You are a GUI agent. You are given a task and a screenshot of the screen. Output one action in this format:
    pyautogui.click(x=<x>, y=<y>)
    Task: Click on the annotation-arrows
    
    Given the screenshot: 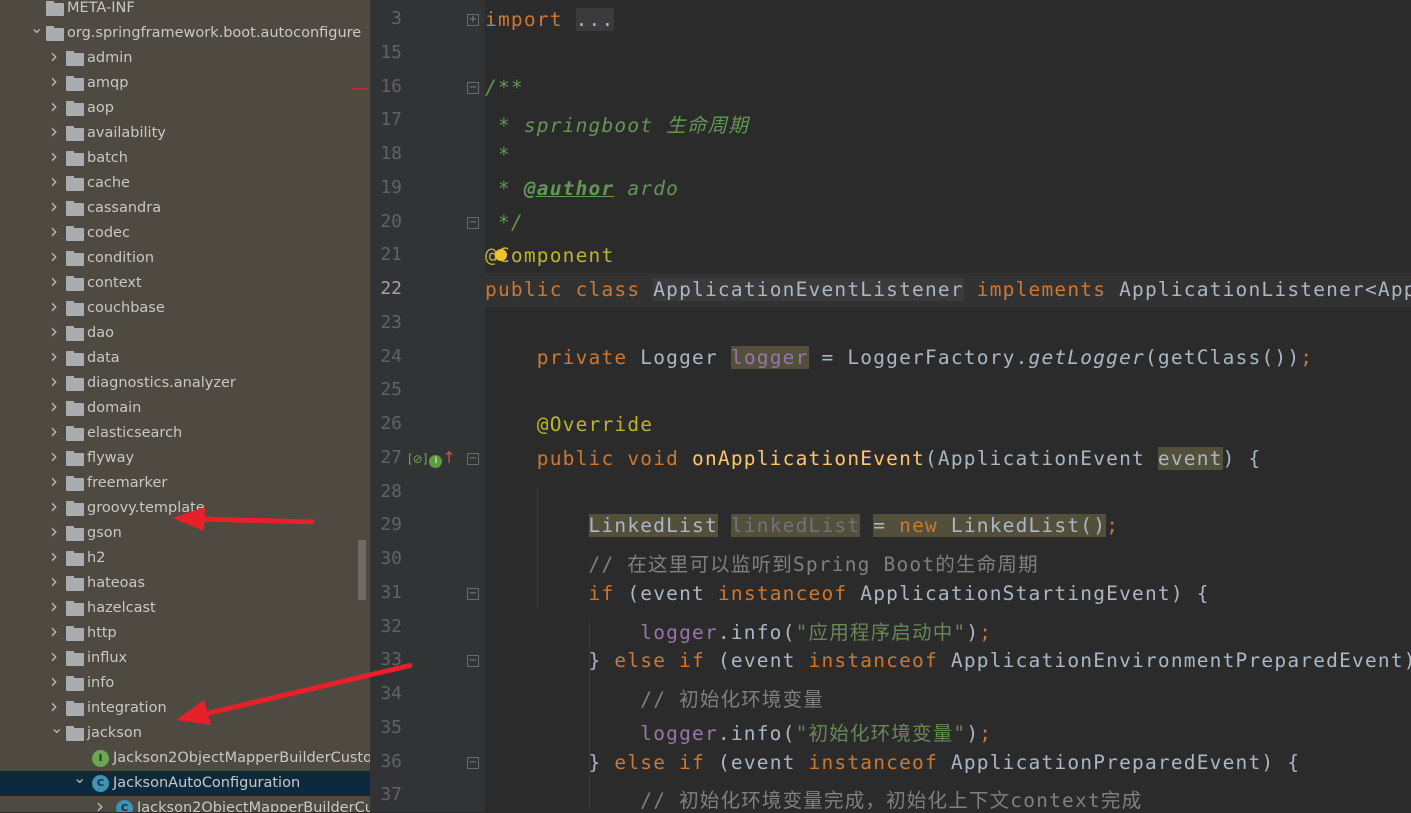 What is the action you would take?
    pyautogui.click(x=292, y=406)
    